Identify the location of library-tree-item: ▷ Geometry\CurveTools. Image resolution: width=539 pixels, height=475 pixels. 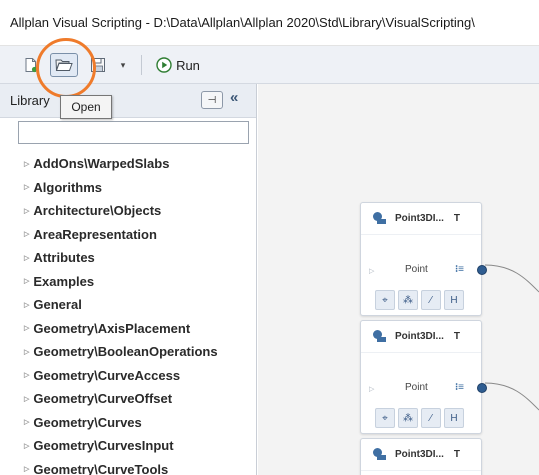
(128, 466).